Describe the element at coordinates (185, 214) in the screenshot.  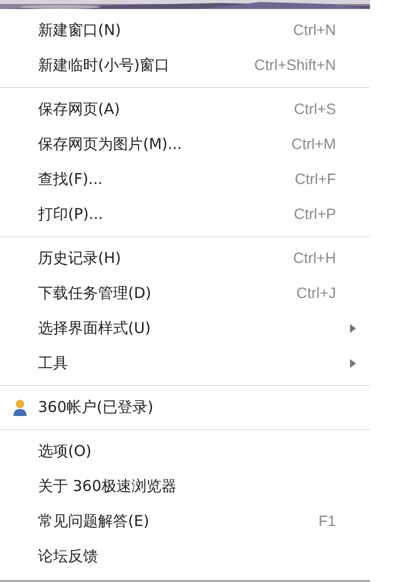
I see `menu-item: 打印(P)... Ctrl+P` at that location.